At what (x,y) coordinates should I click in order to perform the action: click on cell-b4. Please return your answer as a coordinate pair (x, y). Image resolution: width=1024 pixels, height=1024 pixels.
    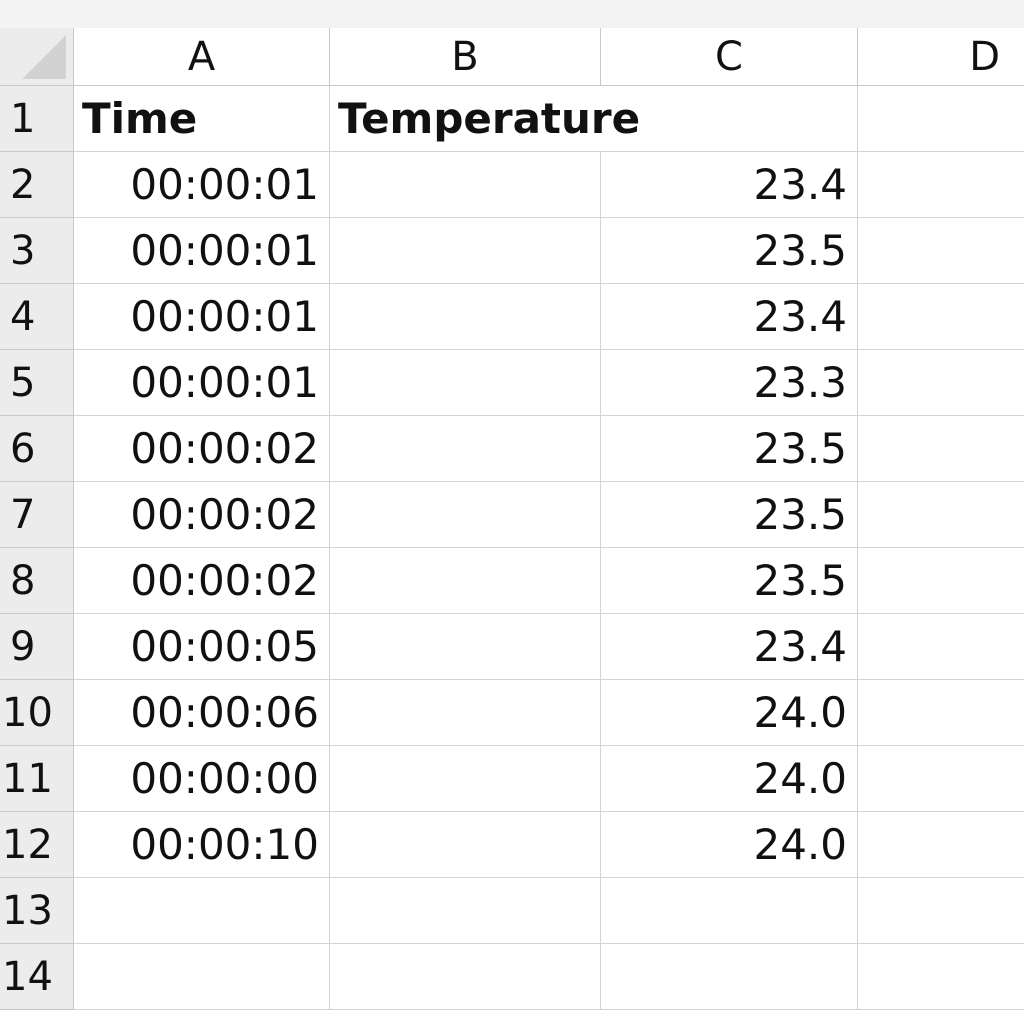
    Looking at the image, I should click on (465, 317).